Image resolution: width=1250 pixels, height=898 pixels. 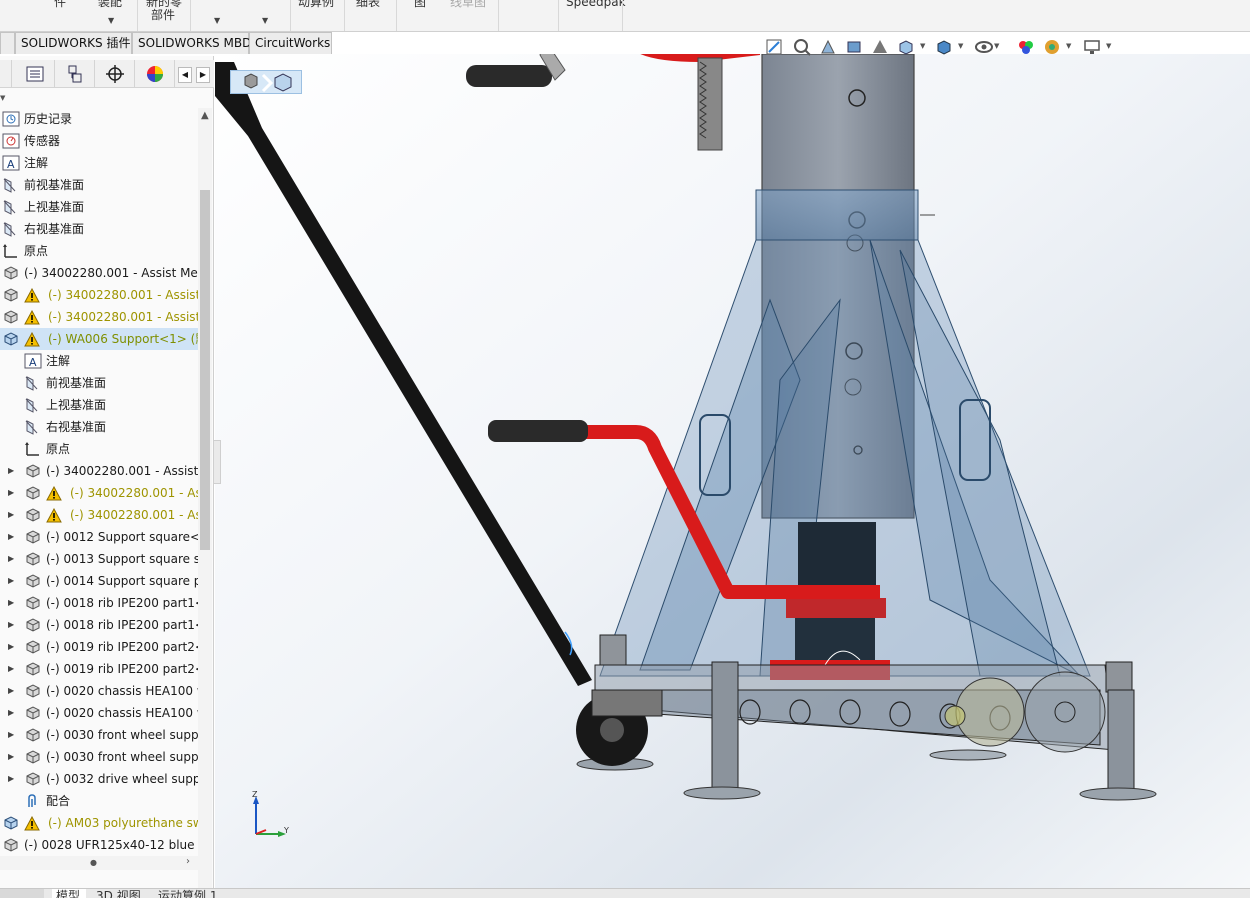 I want to click on tree-horizontal-scrollbar: › ●, so click(x=99, y=863).